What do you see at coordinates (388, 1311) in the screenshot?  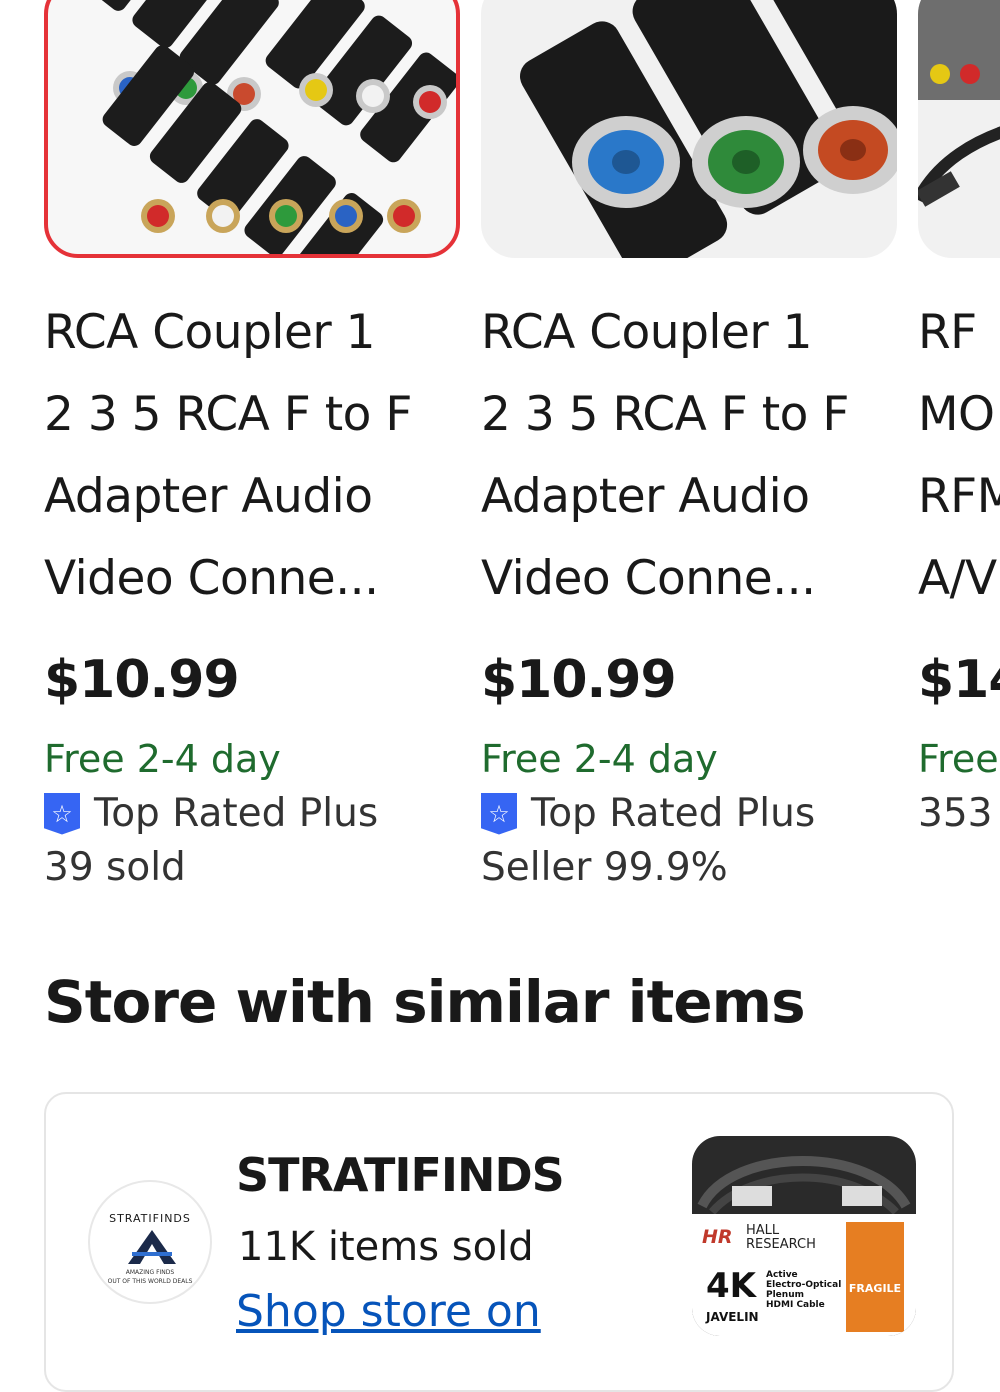 I see `shop-store-link: Shop store on` at bounding box center [388, 1311].